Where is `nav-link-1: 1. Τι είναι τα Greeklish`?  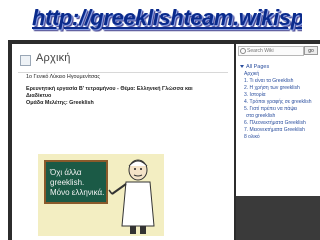 nav-link-1: 1. Τι είναι τα Greeklish is located at coordinates (268, 81).